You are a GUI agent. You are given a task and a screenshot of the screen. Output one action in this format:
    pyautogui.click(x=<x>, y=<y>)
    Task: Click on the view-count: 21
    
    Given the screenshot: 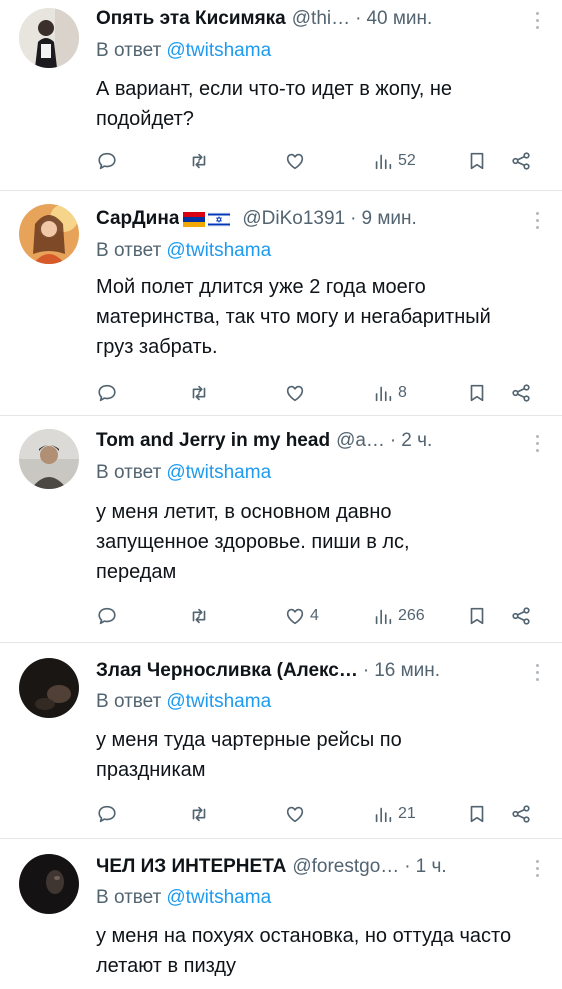 What is the action you would take?
    pyautogui.click(x=407, y=813)
    